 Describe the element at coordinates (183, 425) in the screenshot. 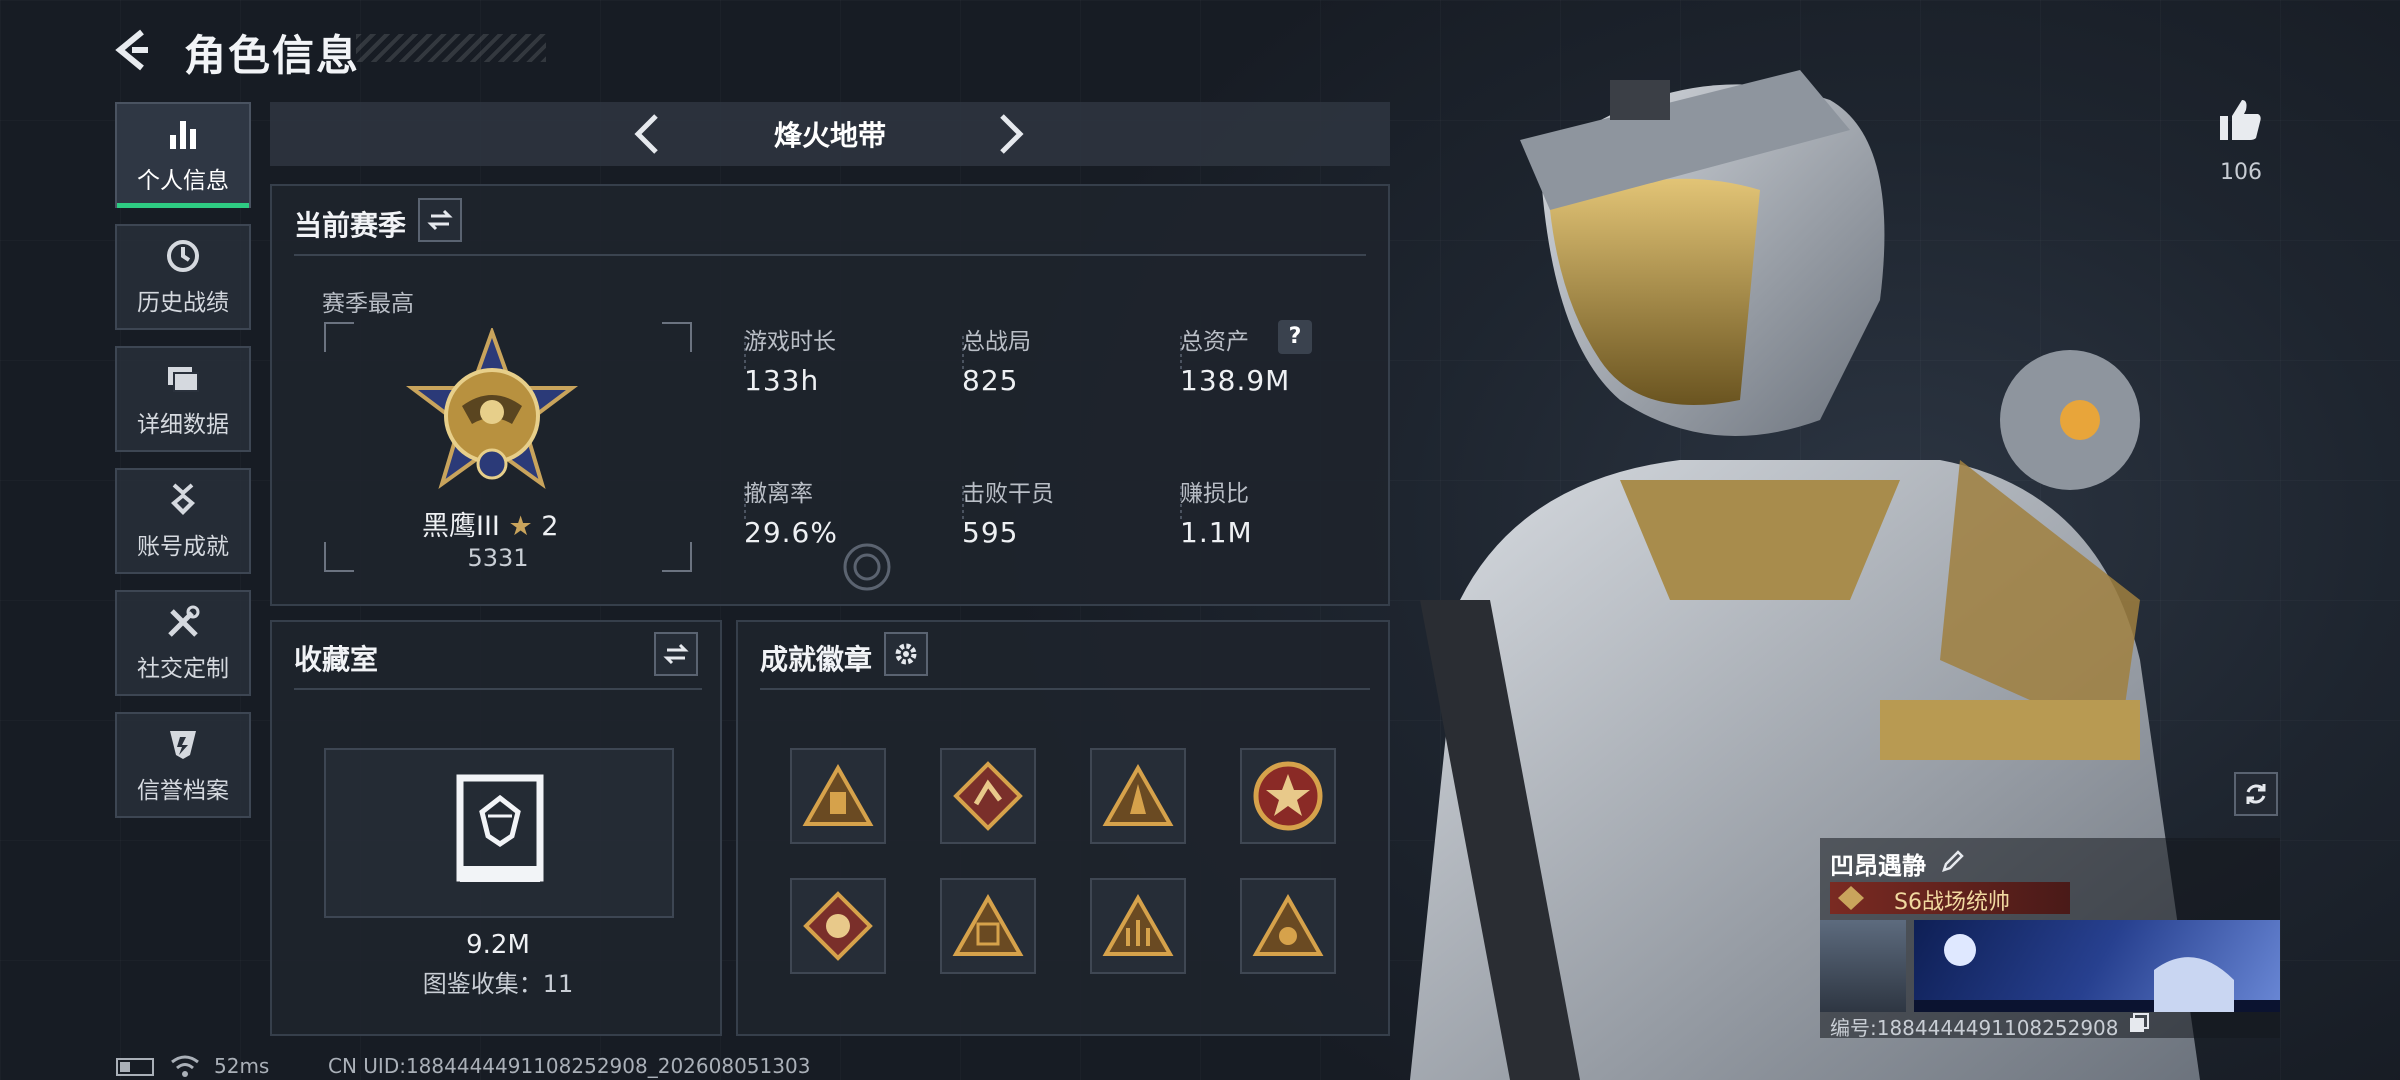

I see `sidebar-item-label: 详细数据` at that location.